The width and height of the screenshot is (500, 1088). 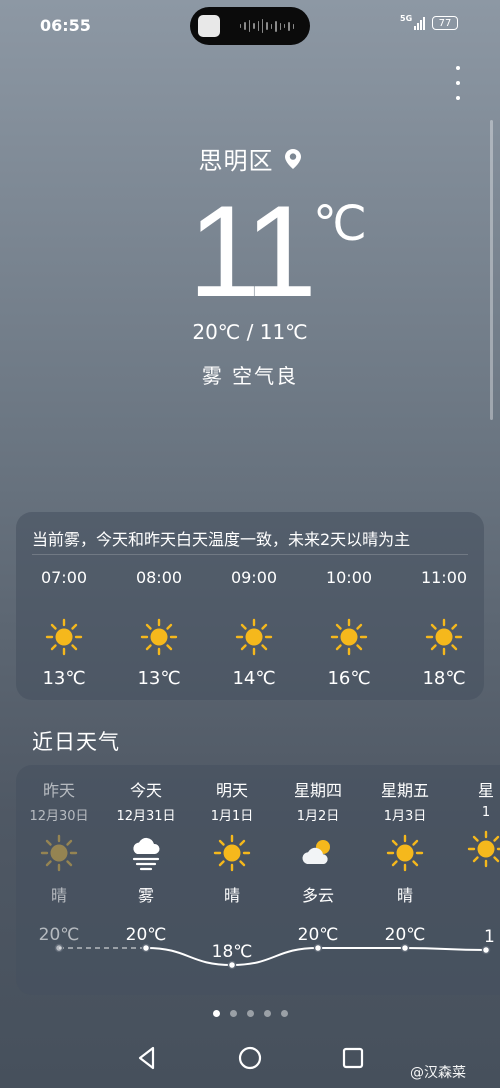 What do you see at coordinates (250, 376) in the screenshot?
I see `current-condition: 雾 空气良` at bounding box center [250, 376].